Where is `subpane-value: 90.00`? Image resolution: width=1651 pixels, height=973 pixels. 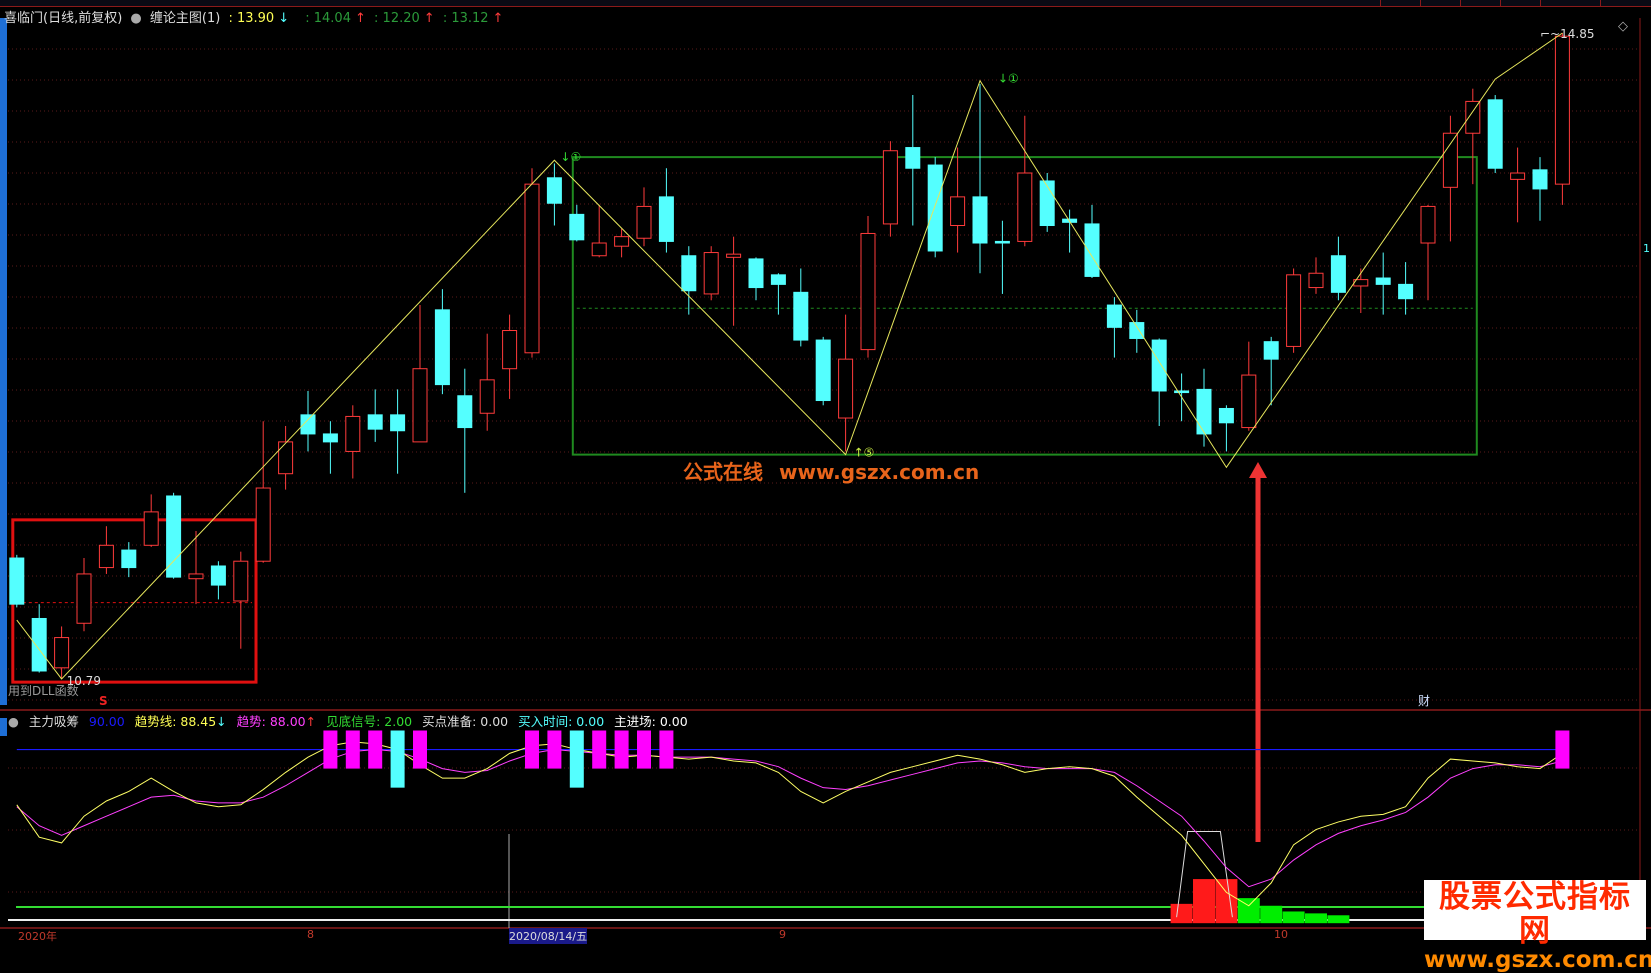
subpane-value: 90.00 is located at coordinates (106, 721).